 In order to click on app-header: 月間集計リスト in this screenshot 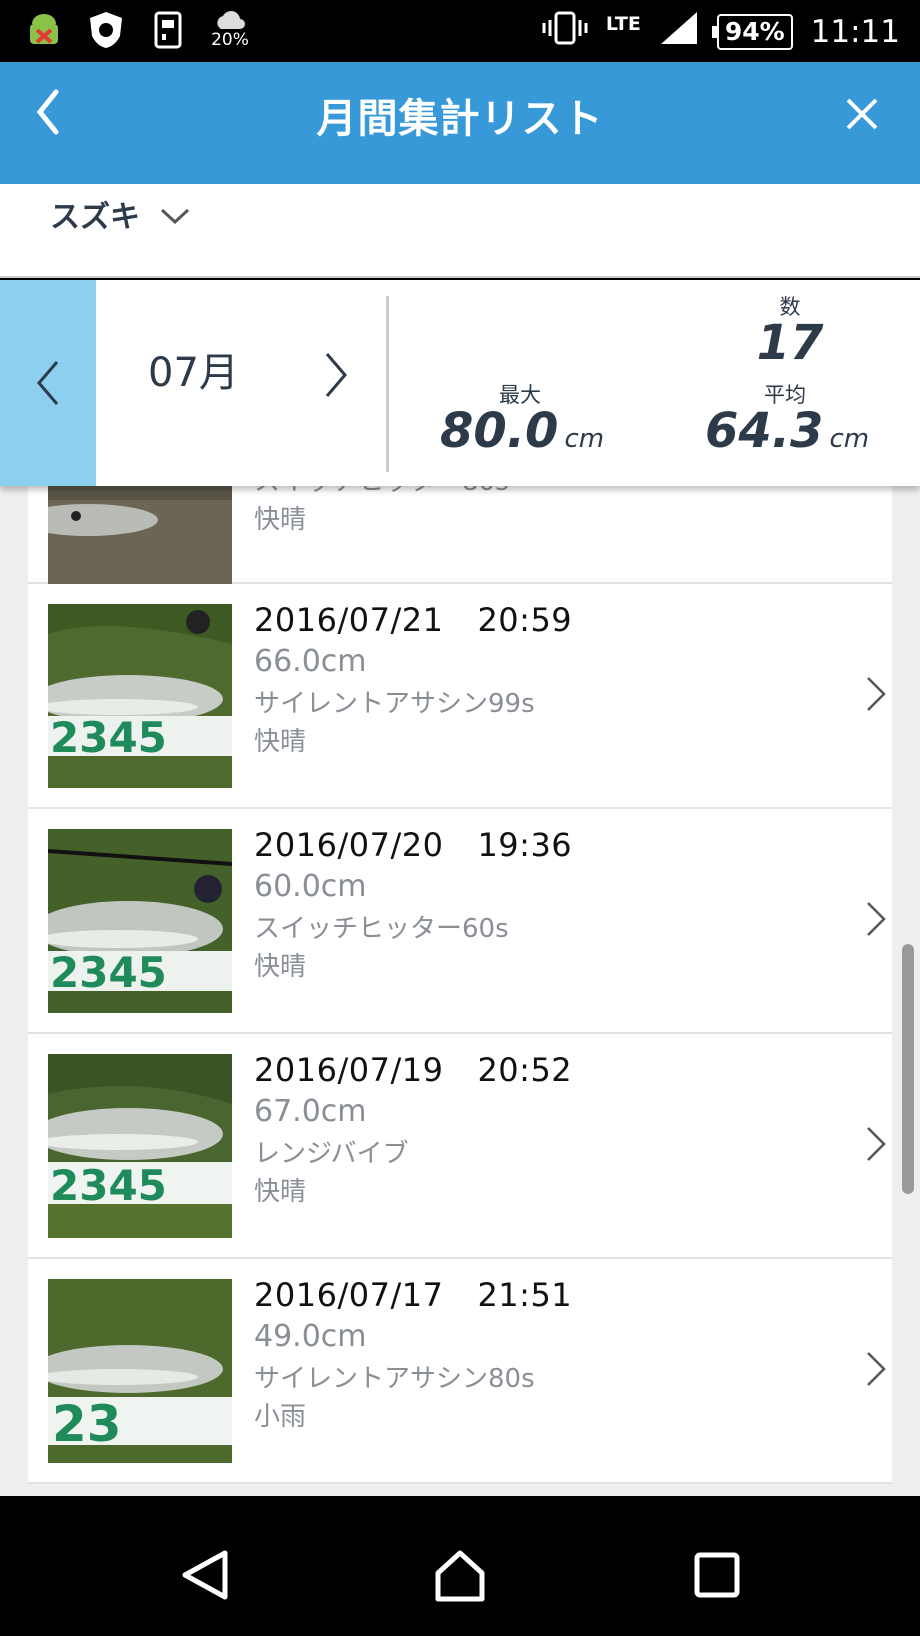, I will do `click(460, 123)`.